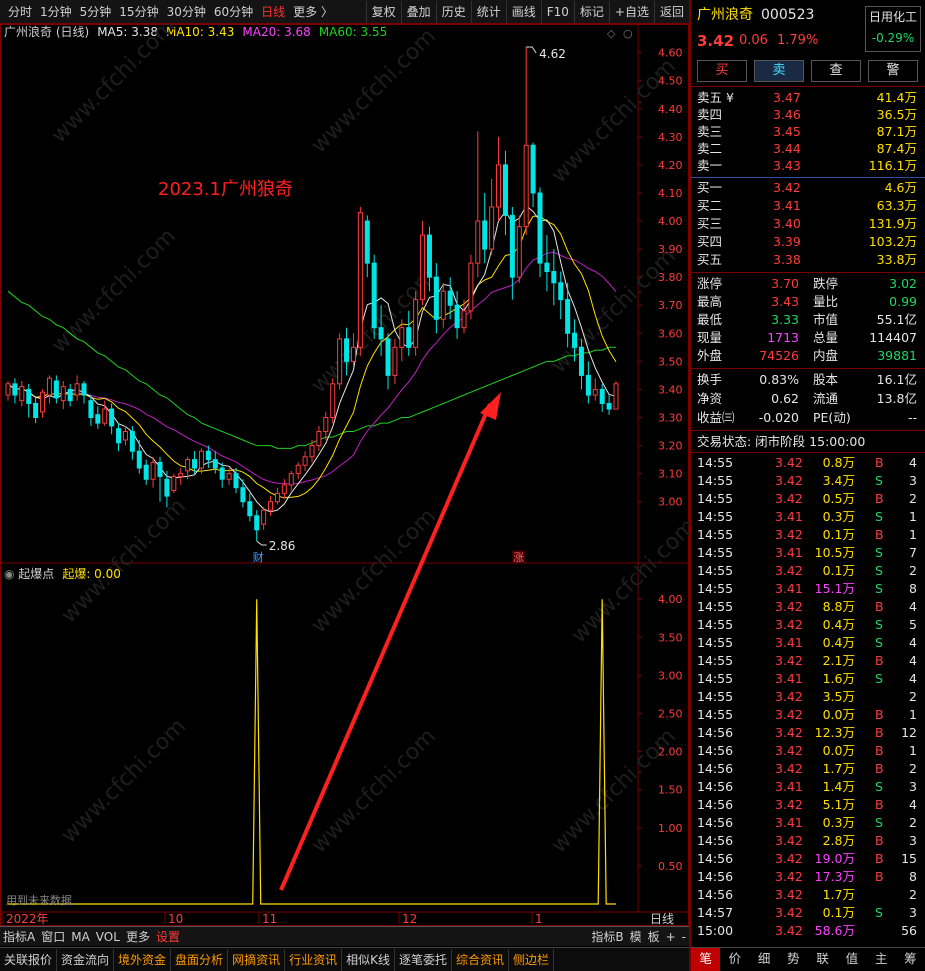  What do you see at coordinates (779, 71) in the screenshot?
I see `sell-button: 卖` at bounding box center [779, 71].